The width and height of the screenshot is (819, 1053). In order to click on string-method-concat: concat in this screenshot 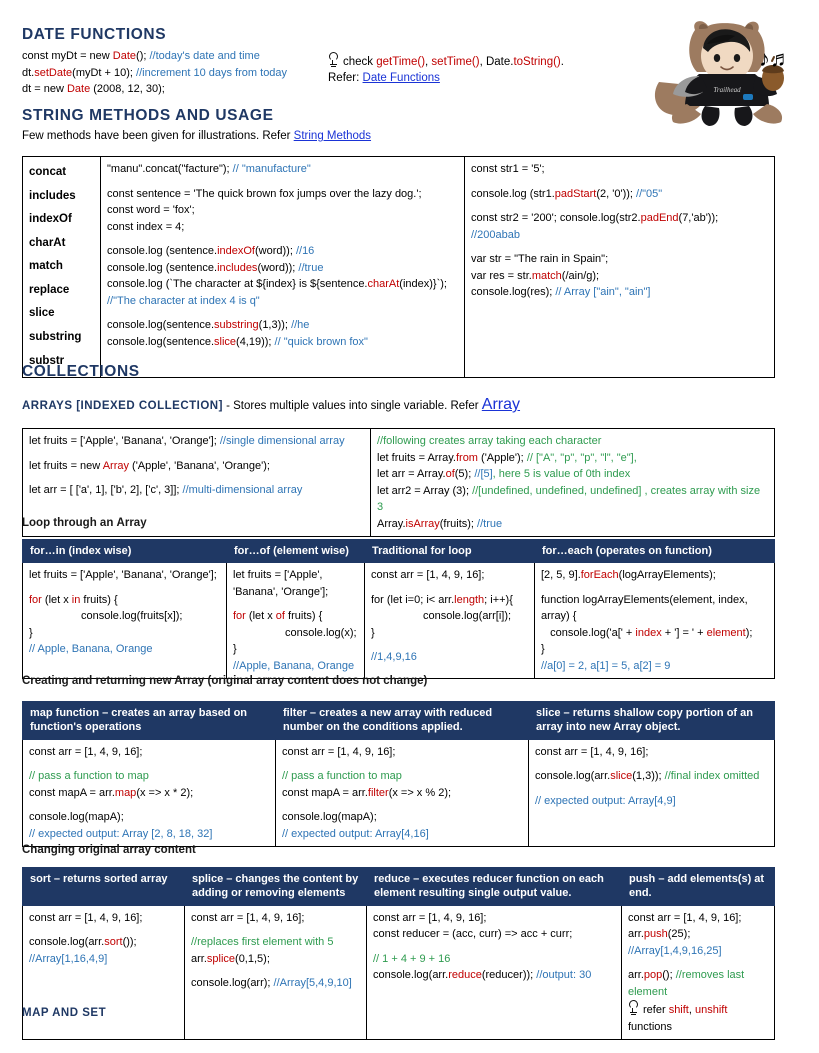, I will do `click(48, 172)`.